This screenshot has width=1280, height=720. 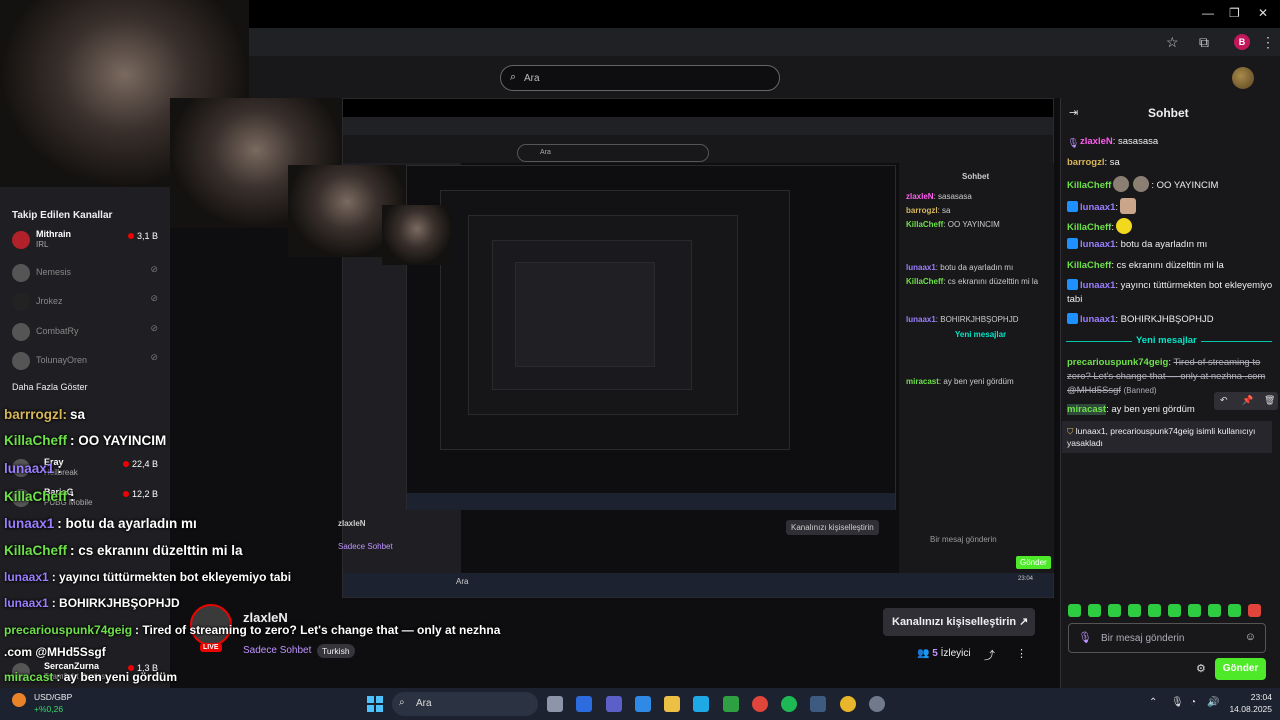 I want to click on nested-chat-line: lunaax1: BOHIRKJHBŞOPHJD, so click(x=962, y=319).